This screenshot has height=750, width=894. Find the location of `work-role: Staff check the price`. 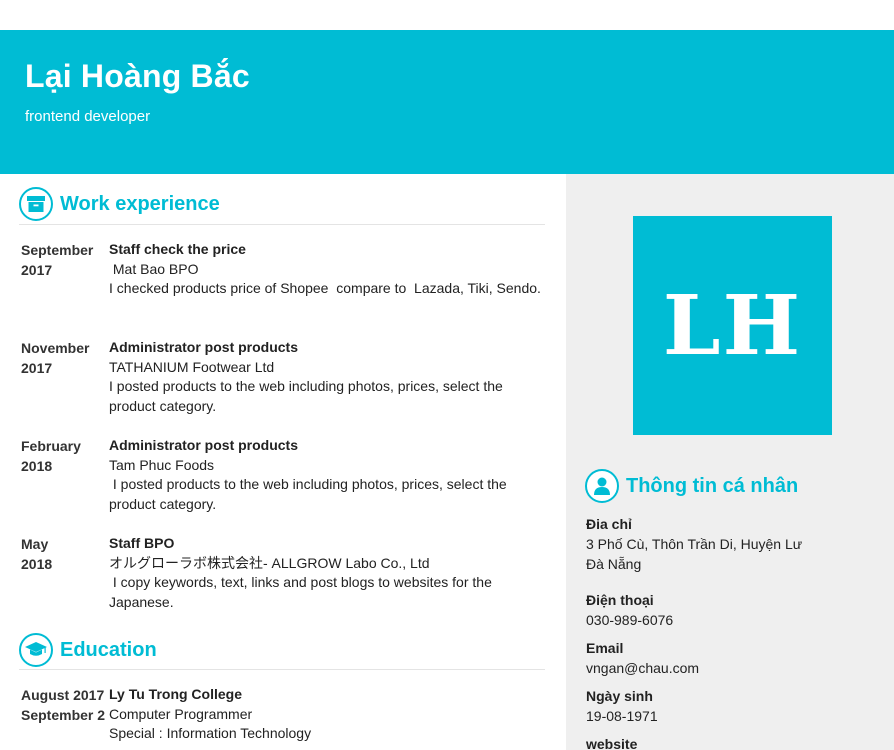

work-role: Staff check the price is located at coordinates (177, 249).